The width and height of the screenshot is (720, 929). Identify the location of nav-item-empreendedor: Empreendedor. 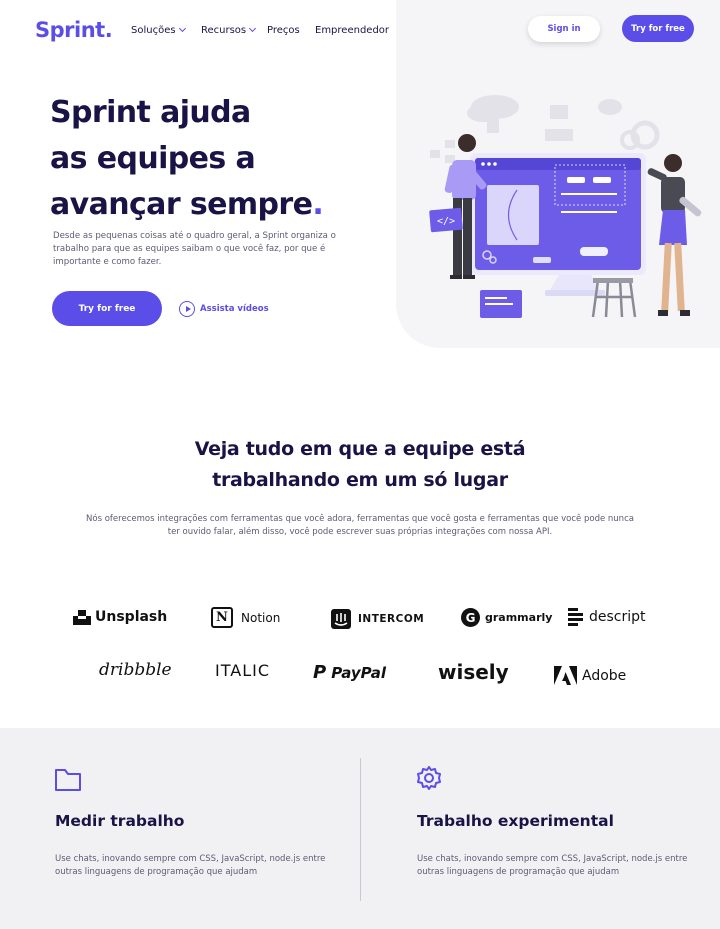
(352, 30).